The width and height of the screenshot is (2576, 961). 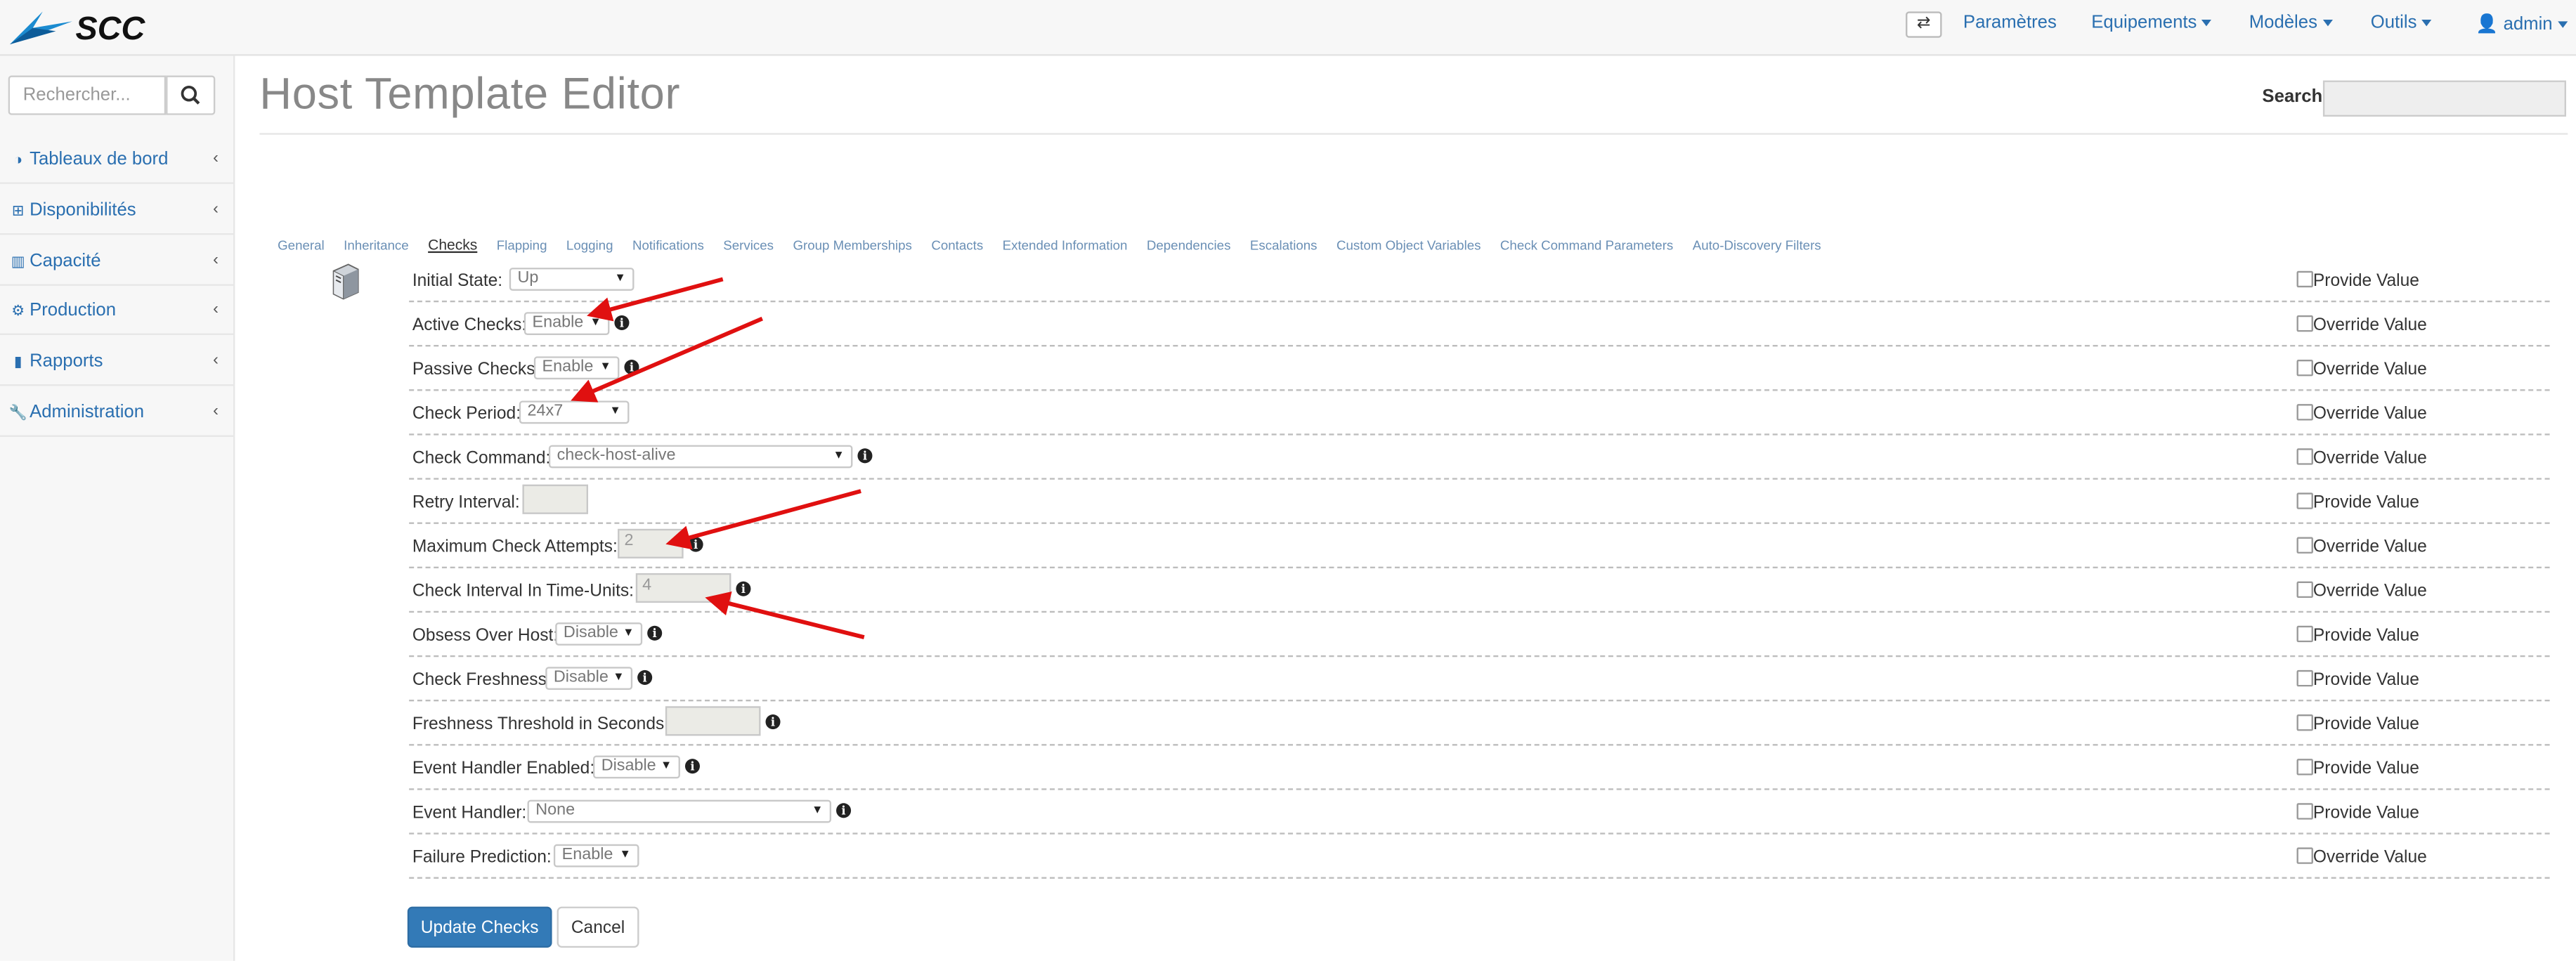 I want to click on passive-checks-select: Enable ▼, so click(x=576, y=368).